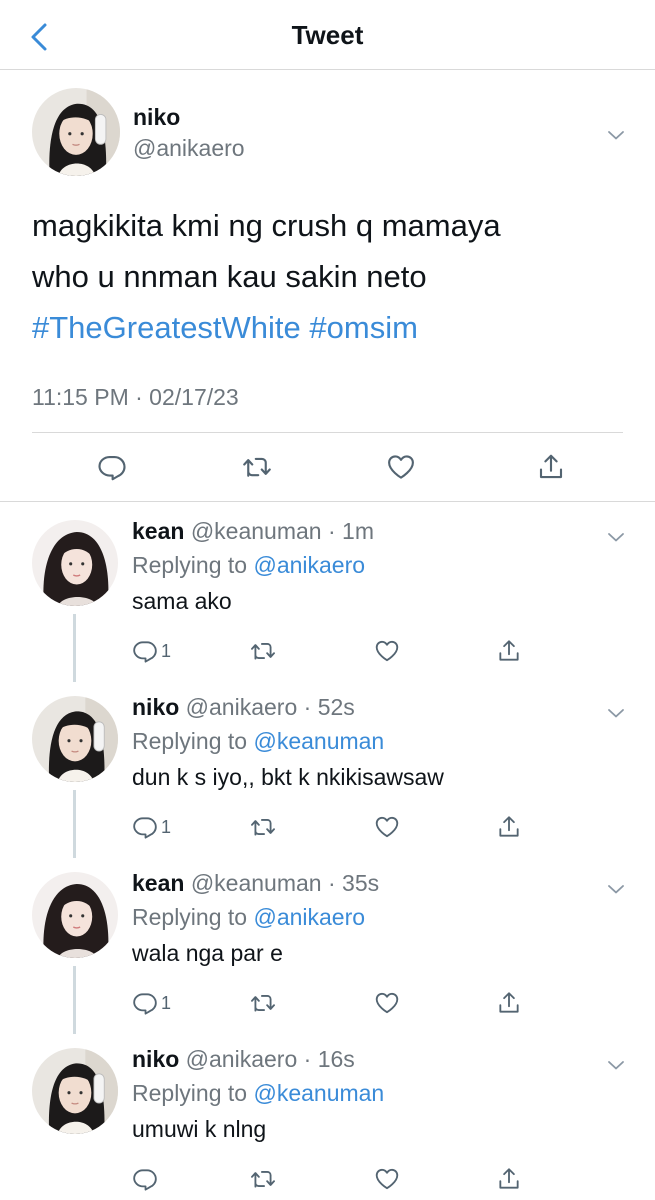 The width and height of the screenshot is (655, 1200). I want to click on divider, so click(327, 432).